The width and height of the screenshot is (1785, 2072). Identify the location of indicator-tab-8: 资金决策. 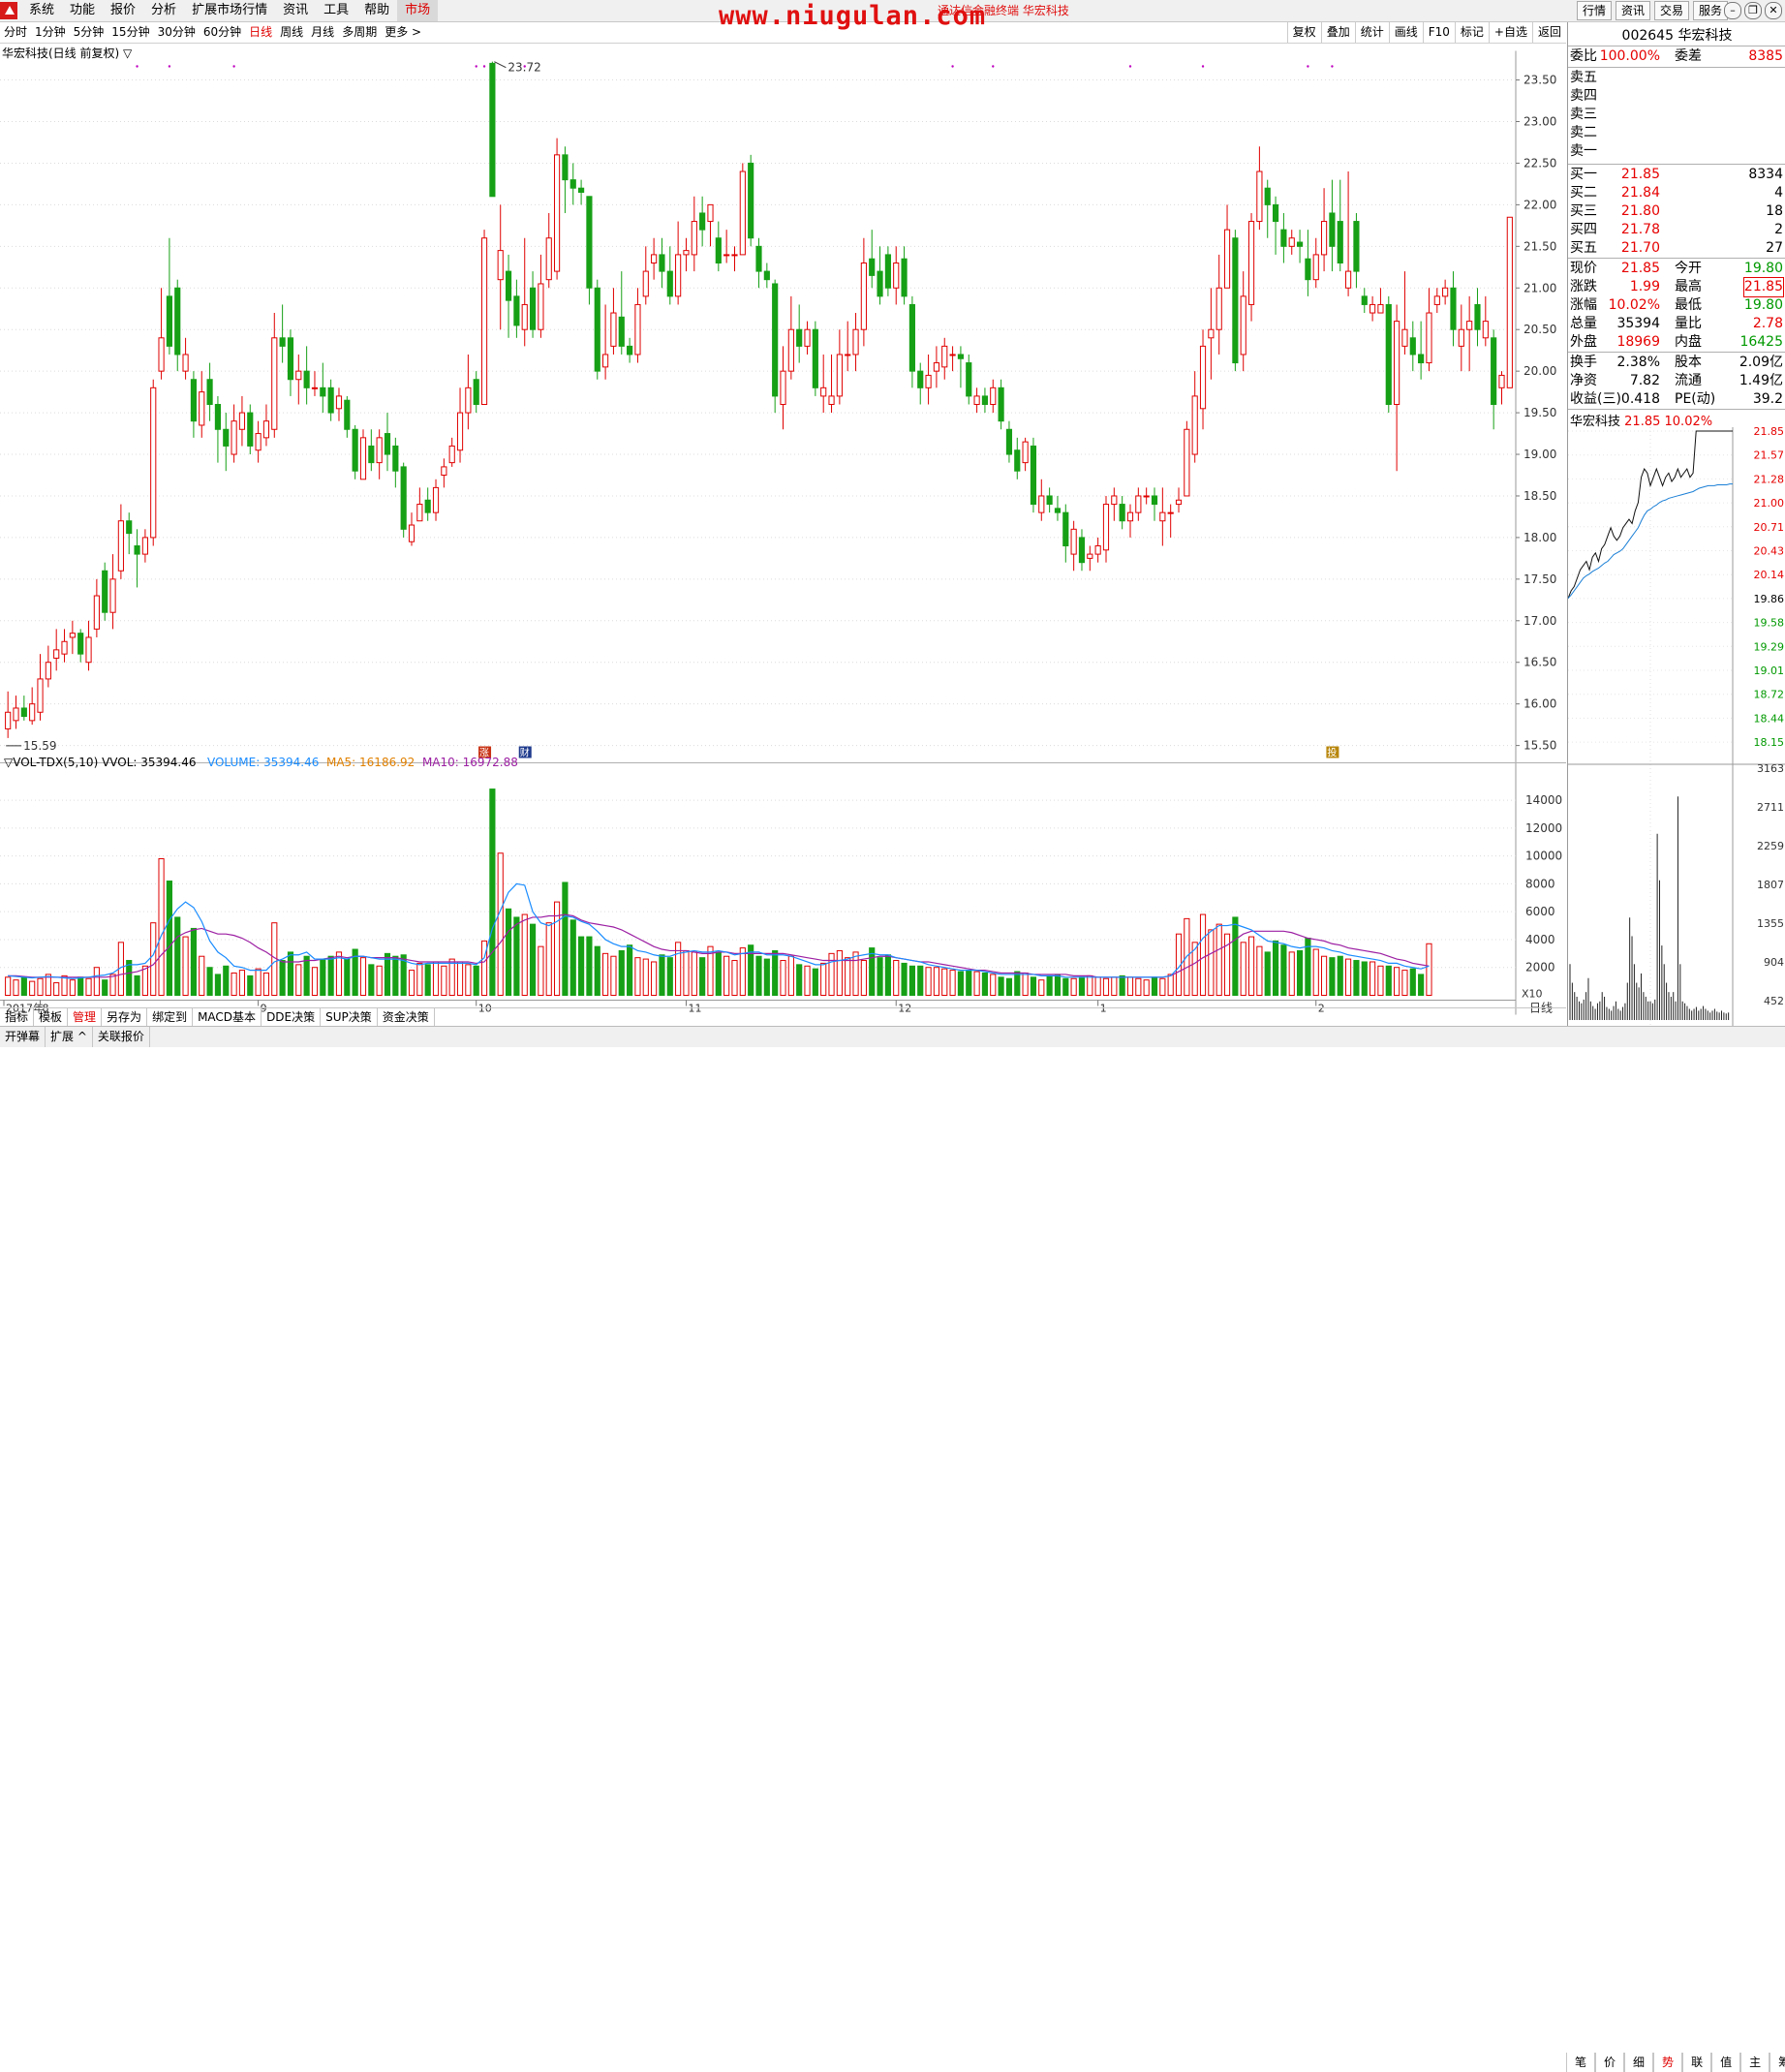
(407, 1017).